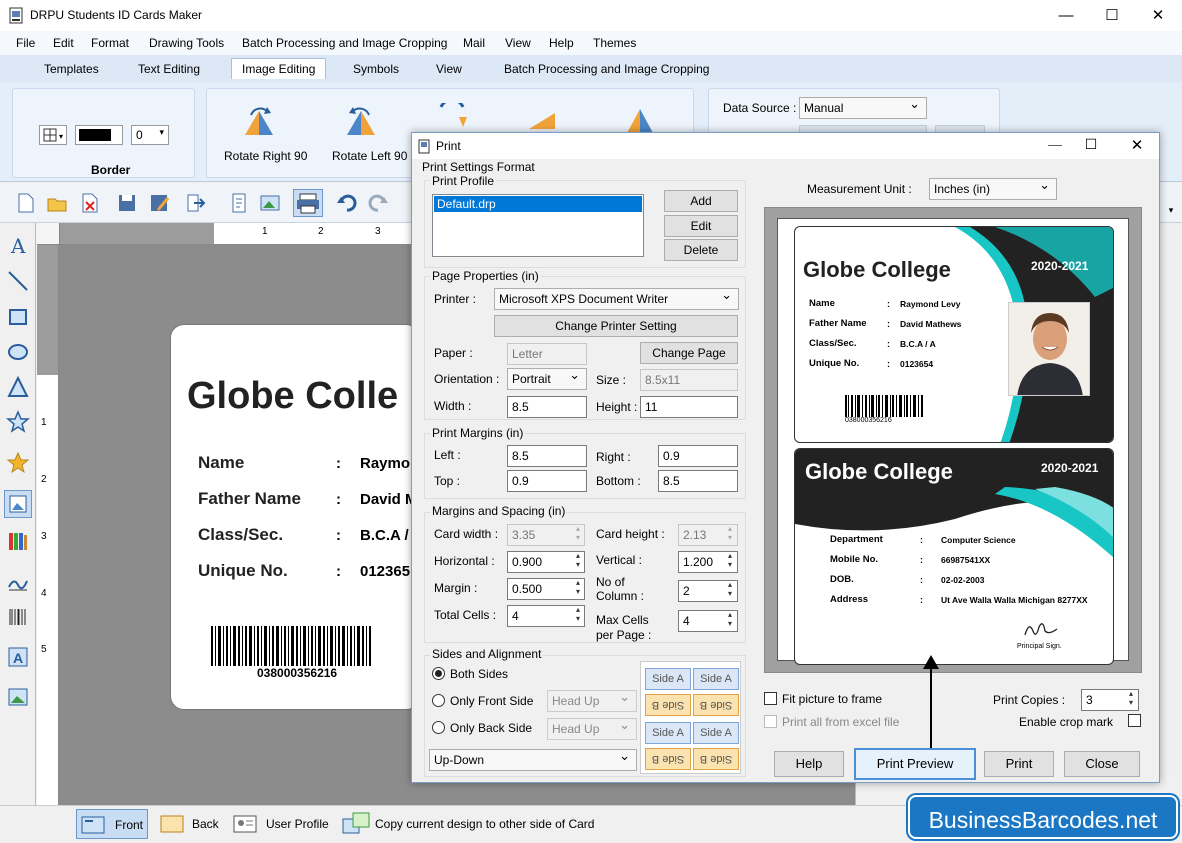 The width and height of the screenshot is (1182, 843). What do you see at coordinates (186, 43) in the screenshot?
I see `menu-drawing-tools: Drawing Tools` at bounding box center [186, 43].